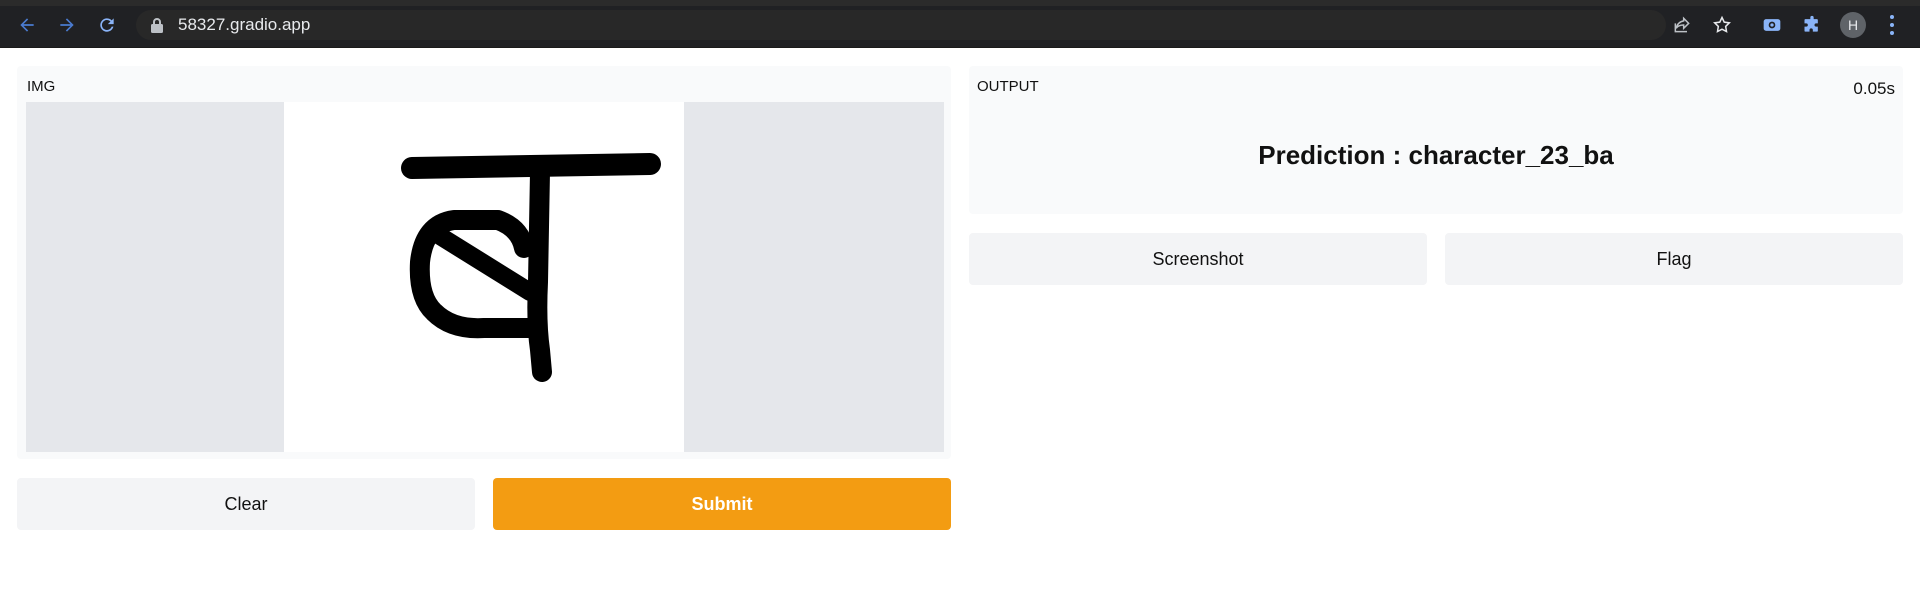 This screenshot has width=1920, height=600. I want to click on browser-toolbar: 58327.gradio.app H, so click(960, 24).